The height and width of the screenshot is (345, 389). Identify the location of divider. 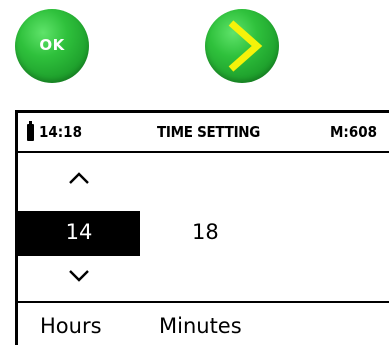
(203, 302).